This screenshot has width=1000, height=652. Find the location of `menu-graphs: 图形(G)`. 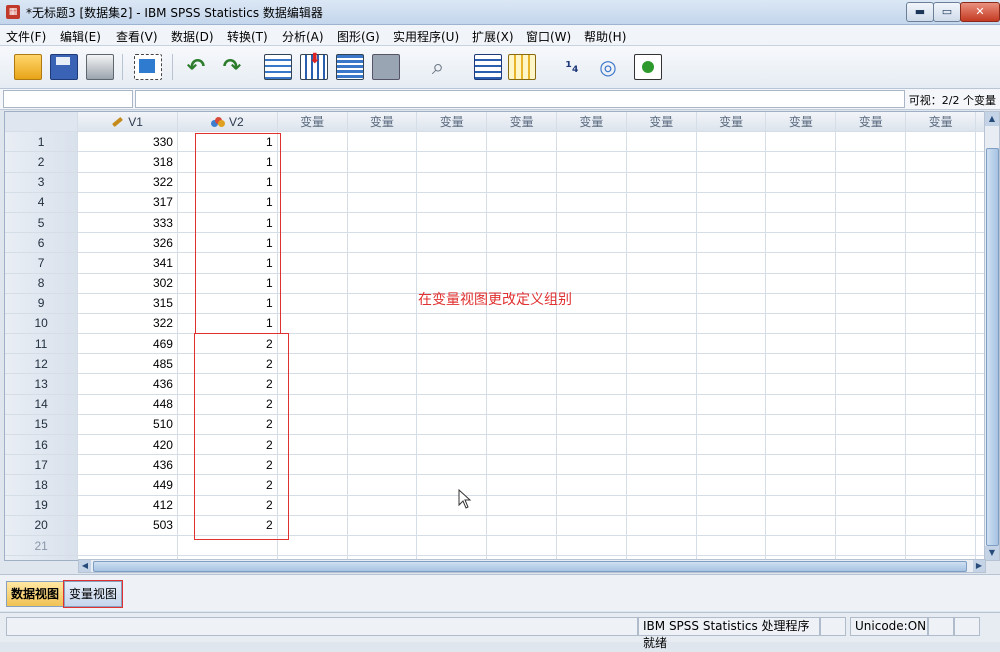

menu-graphs: 图形(G) is located at coordinates (358, 36).